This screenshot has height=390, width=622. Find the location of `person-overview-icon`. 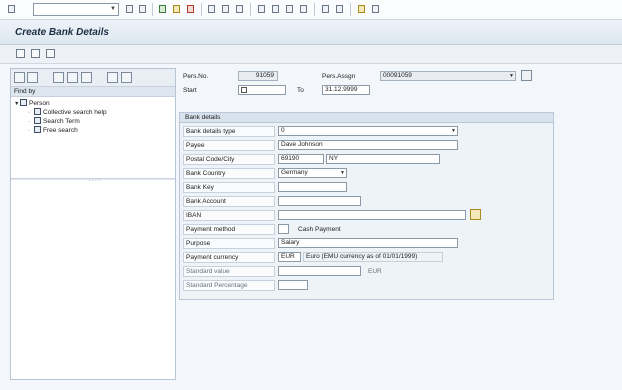

person-overview-icon is located at coordinates (526, 75).